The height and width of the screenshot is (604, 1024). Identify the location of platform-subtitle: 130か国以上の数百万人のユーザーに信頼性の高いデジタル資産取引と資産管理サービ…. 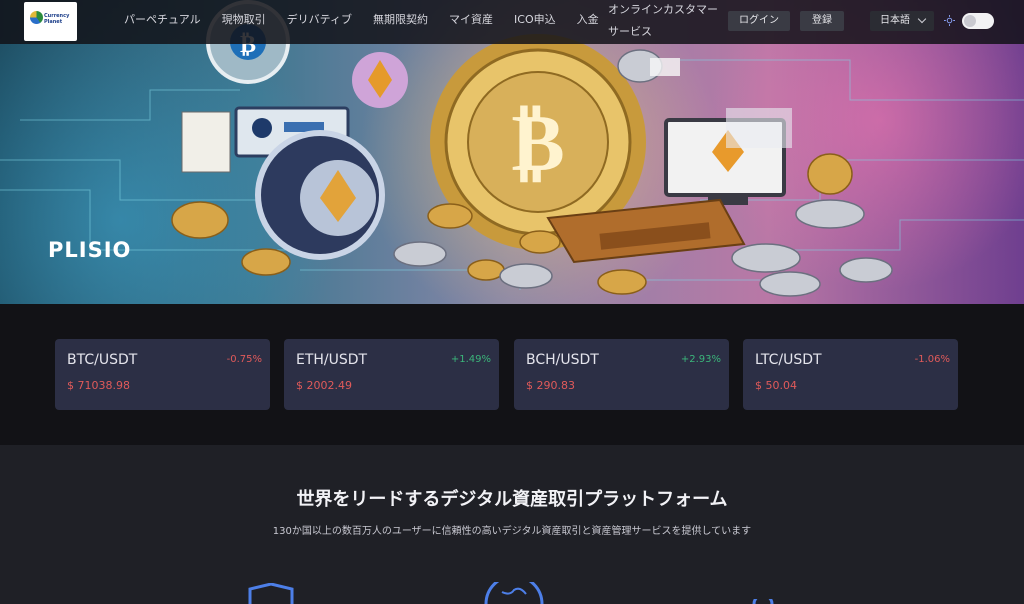
(512, 531).